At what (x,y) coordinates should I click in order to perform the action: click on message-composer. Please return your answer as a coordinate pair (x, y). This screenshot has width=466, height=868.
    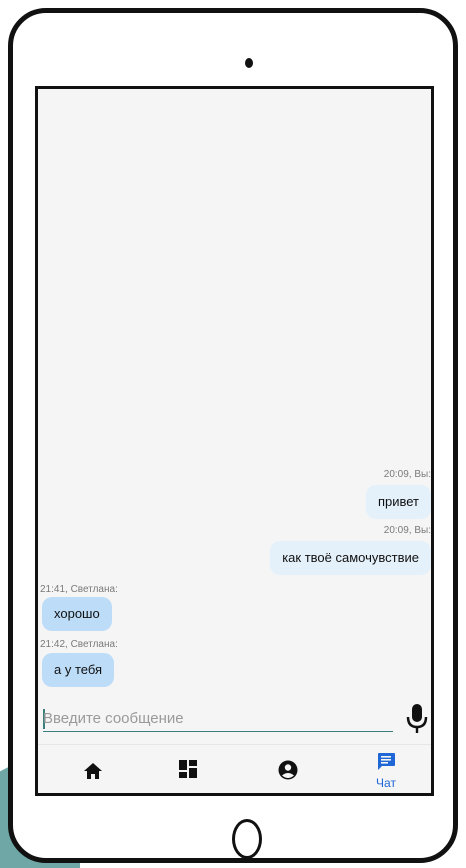
    Looking at the image, I should click on (234, 717).